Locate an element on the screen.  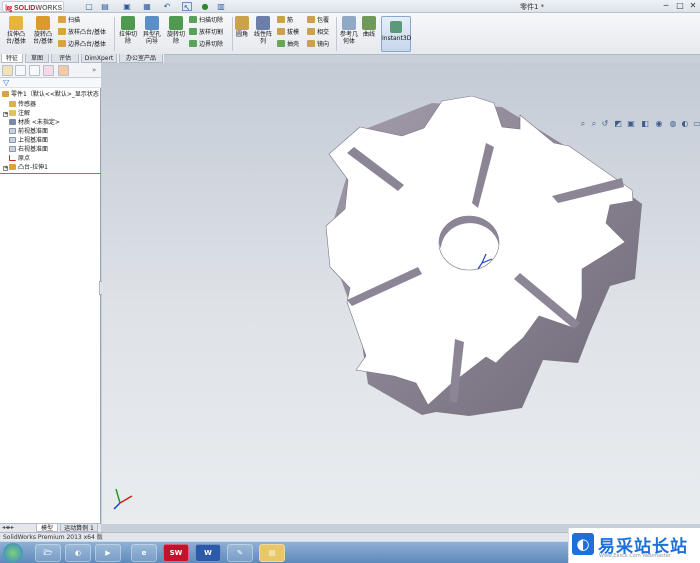
tool-taskbar-icon: ✎ is located at coordinates (240, 553).